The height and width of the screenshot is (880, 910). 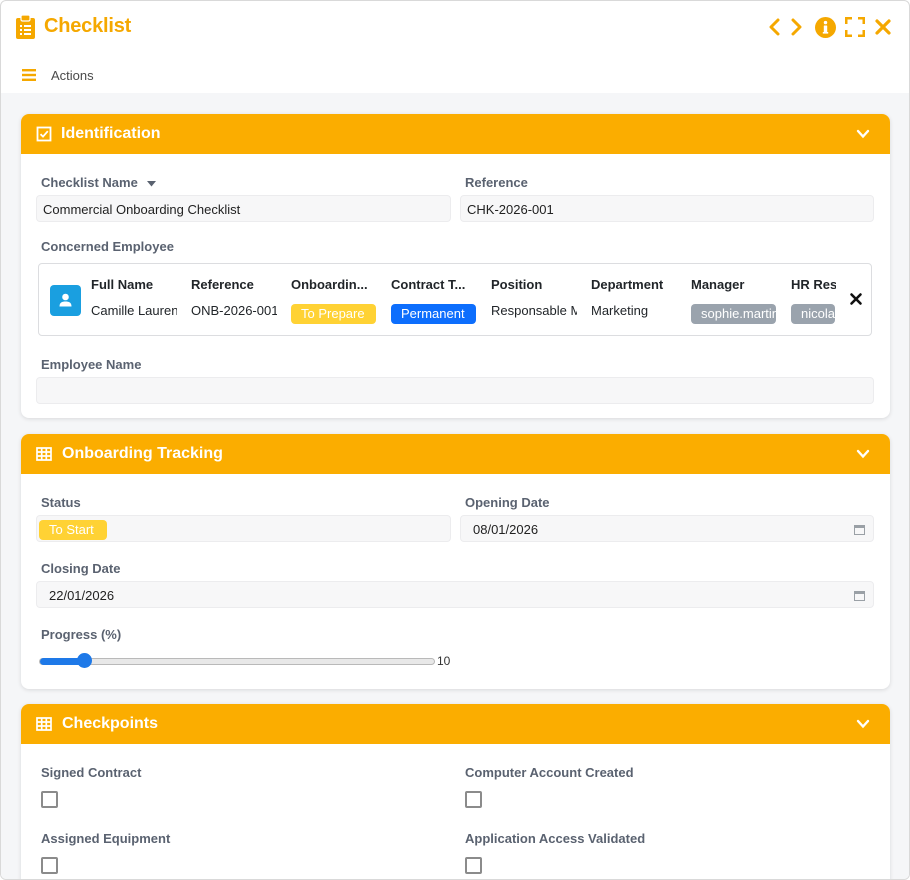 What do you see at coordinates (243, 528) in the screenshot?
I see `status-field: To Start` at bounding box center [243, 528].